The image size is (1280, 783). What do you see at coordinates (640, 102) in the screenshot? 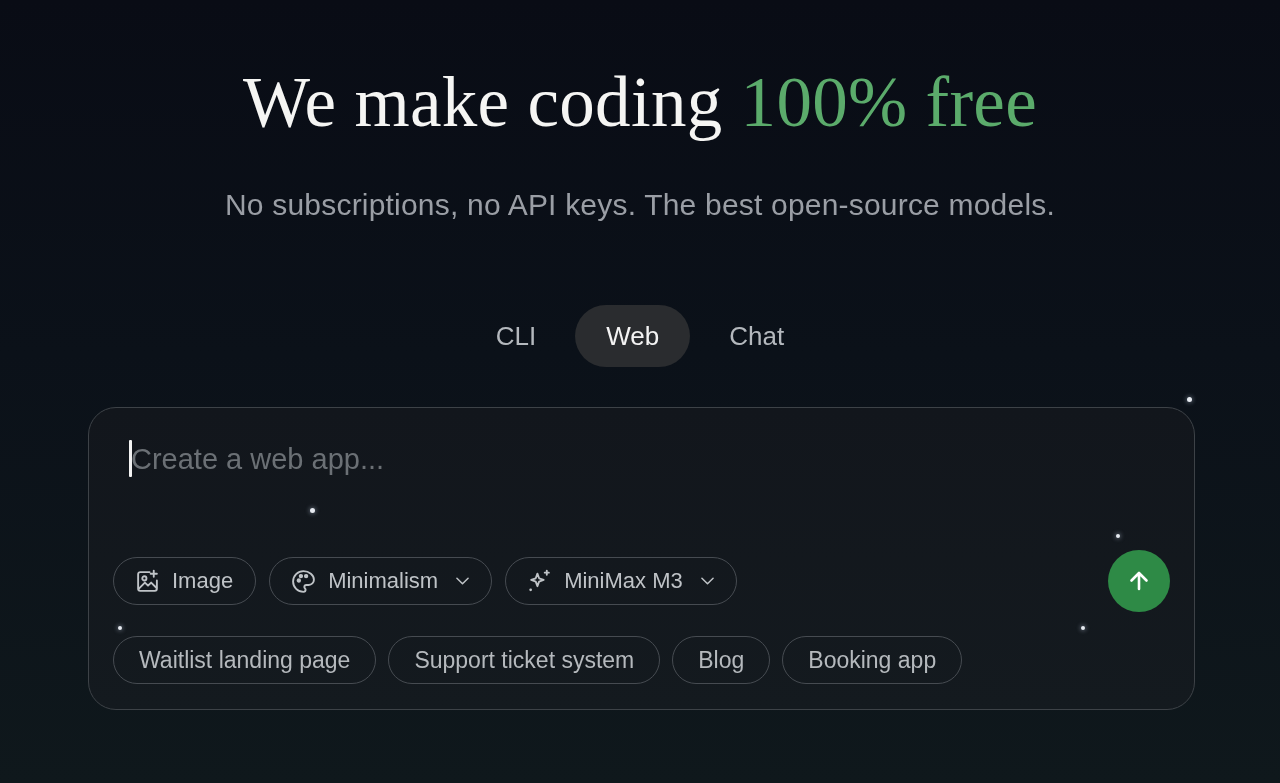
I see `hero-title: We make coding 100% free` at bounding box center [640, 102].